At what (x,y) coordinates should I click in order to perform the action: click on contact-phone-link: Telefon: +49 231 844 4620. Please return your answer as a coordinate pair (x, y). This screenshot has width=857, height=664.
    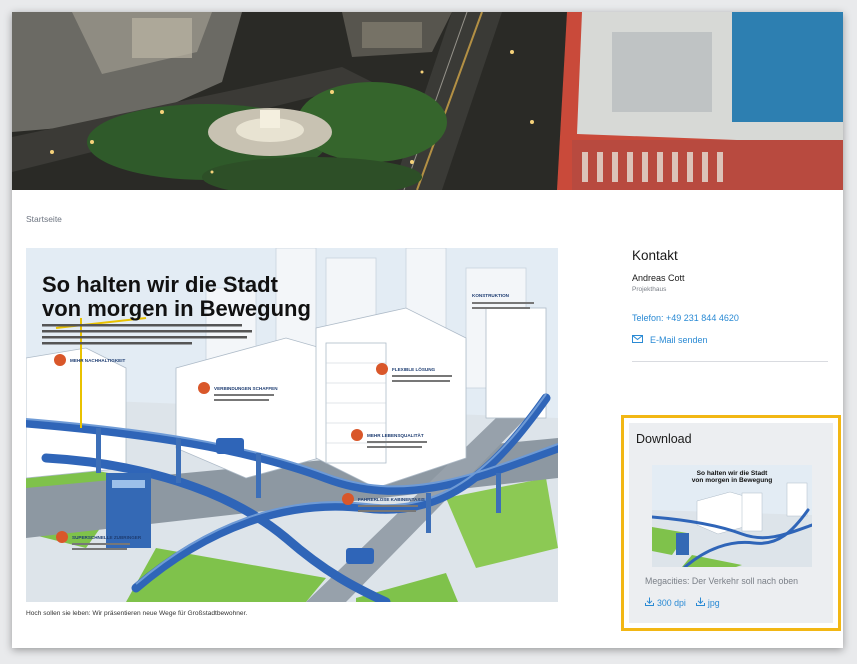
    Looking at the image, I should click on (730, 318).